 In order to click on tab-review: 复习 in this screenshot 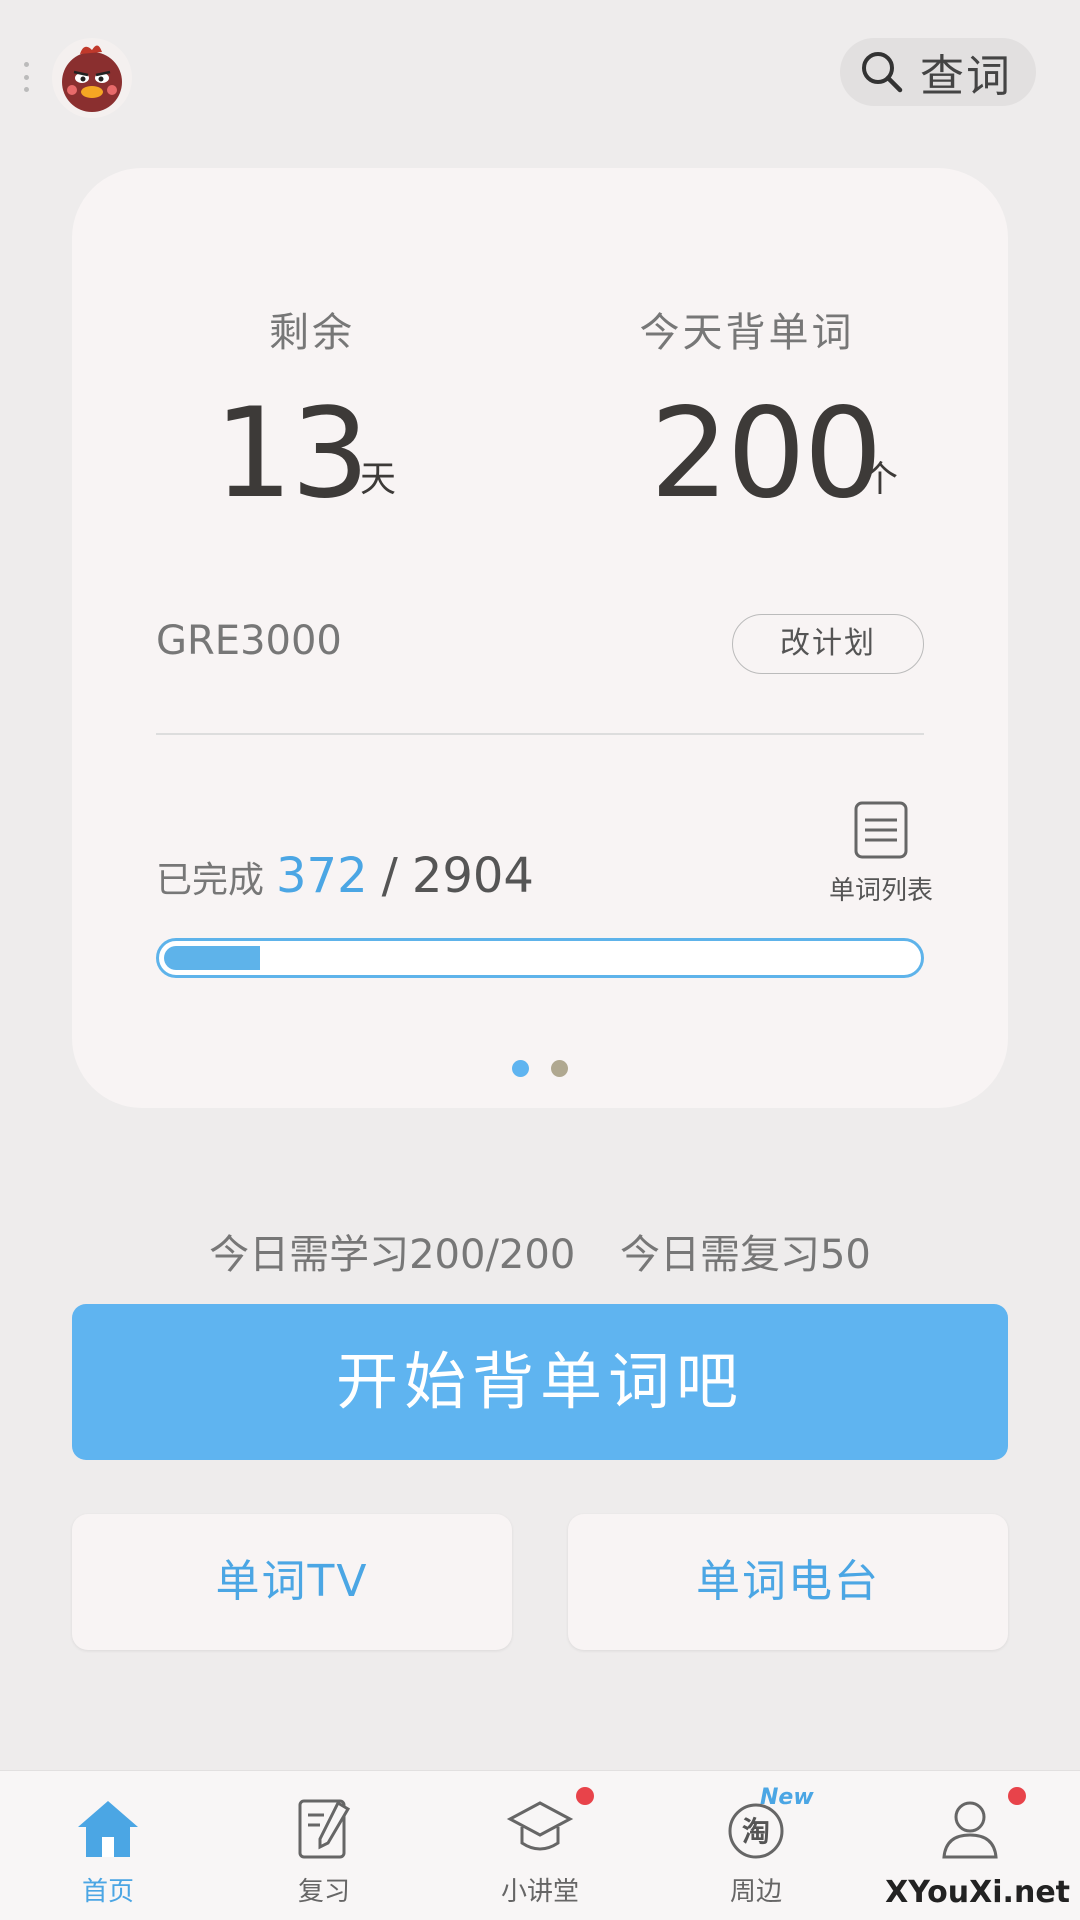, I will do `click(324, 1845)`.